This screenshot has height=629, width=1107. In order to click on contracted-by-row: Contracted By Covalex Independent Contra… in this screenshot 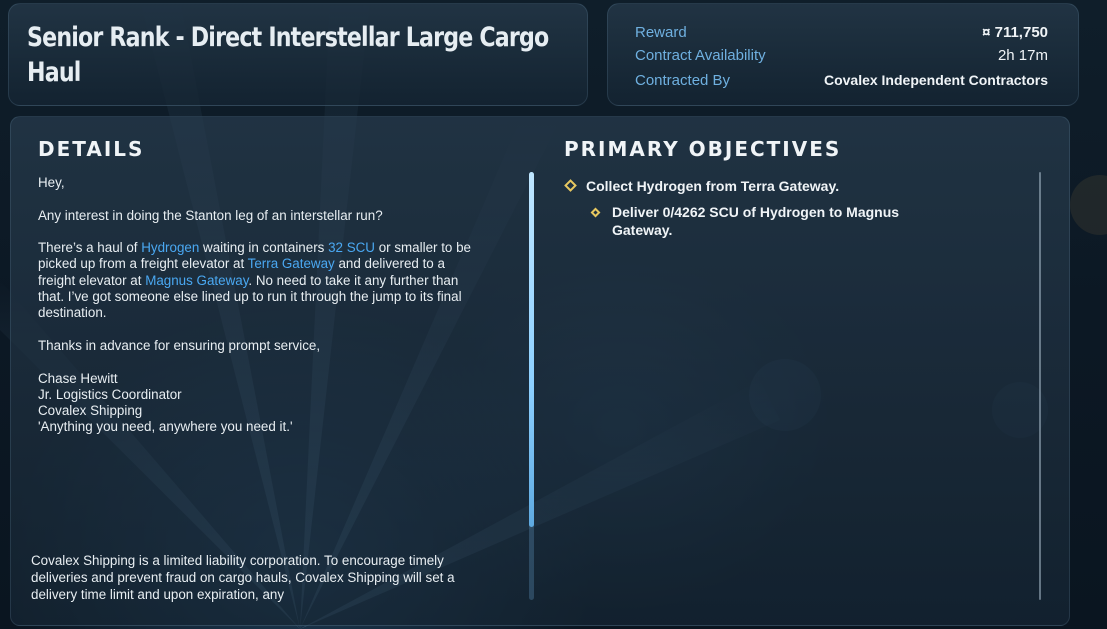, I will do `click(841, 83)`.